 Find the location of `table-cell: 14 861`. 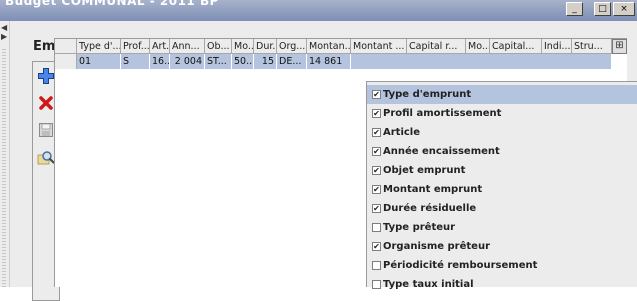

table-cell: 14 861 is located at coordinates (329, 61).